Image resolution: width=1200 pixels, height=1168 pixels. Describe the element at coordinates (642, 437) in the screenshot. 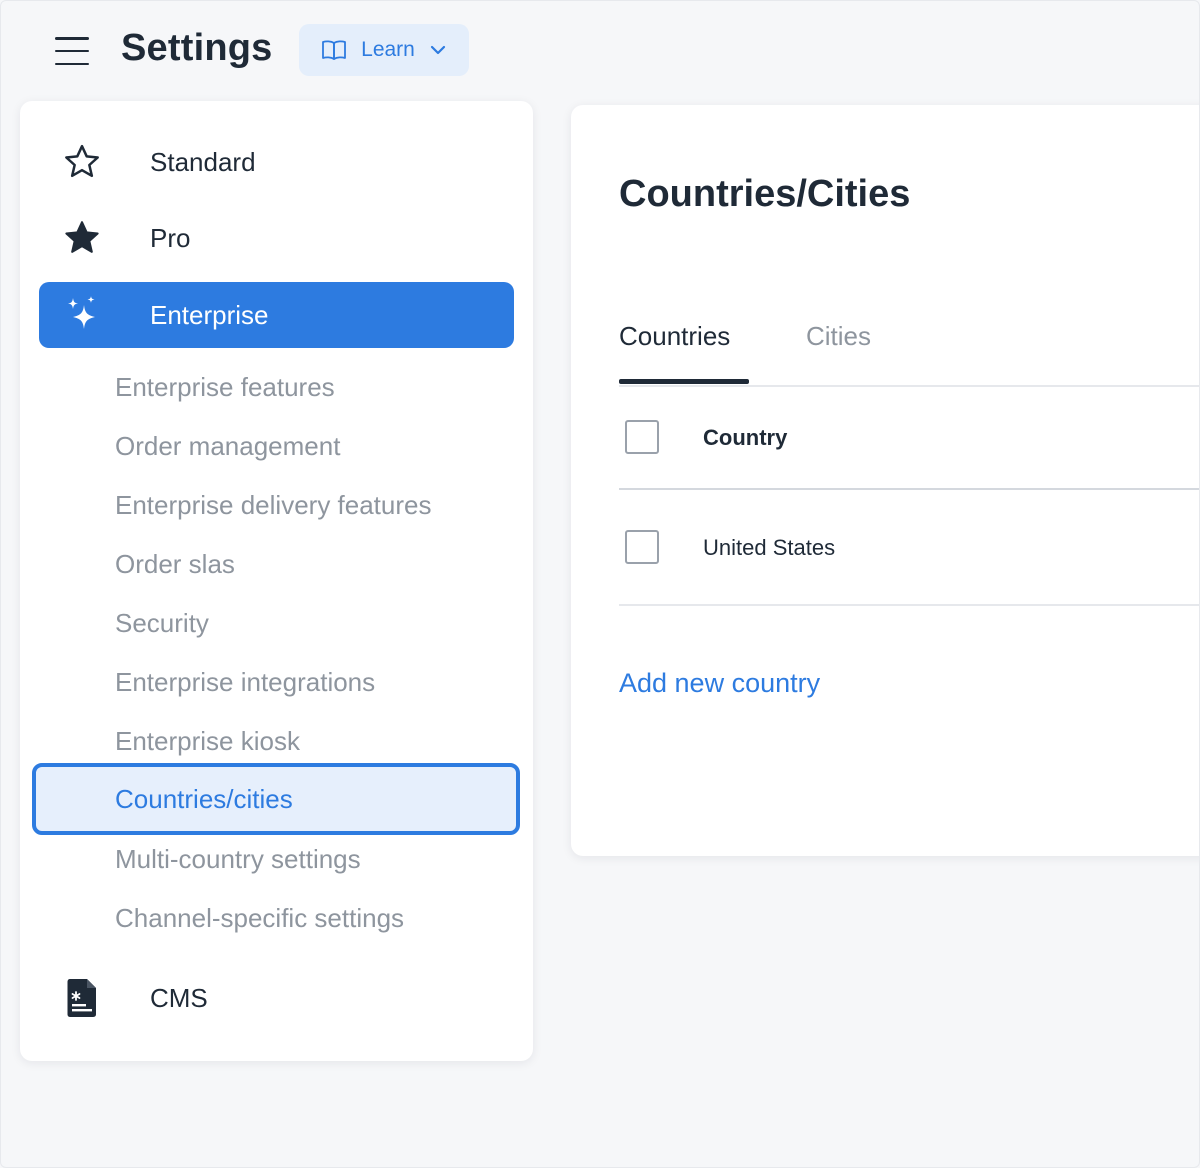

I see `select-all-checkbox` at that location.